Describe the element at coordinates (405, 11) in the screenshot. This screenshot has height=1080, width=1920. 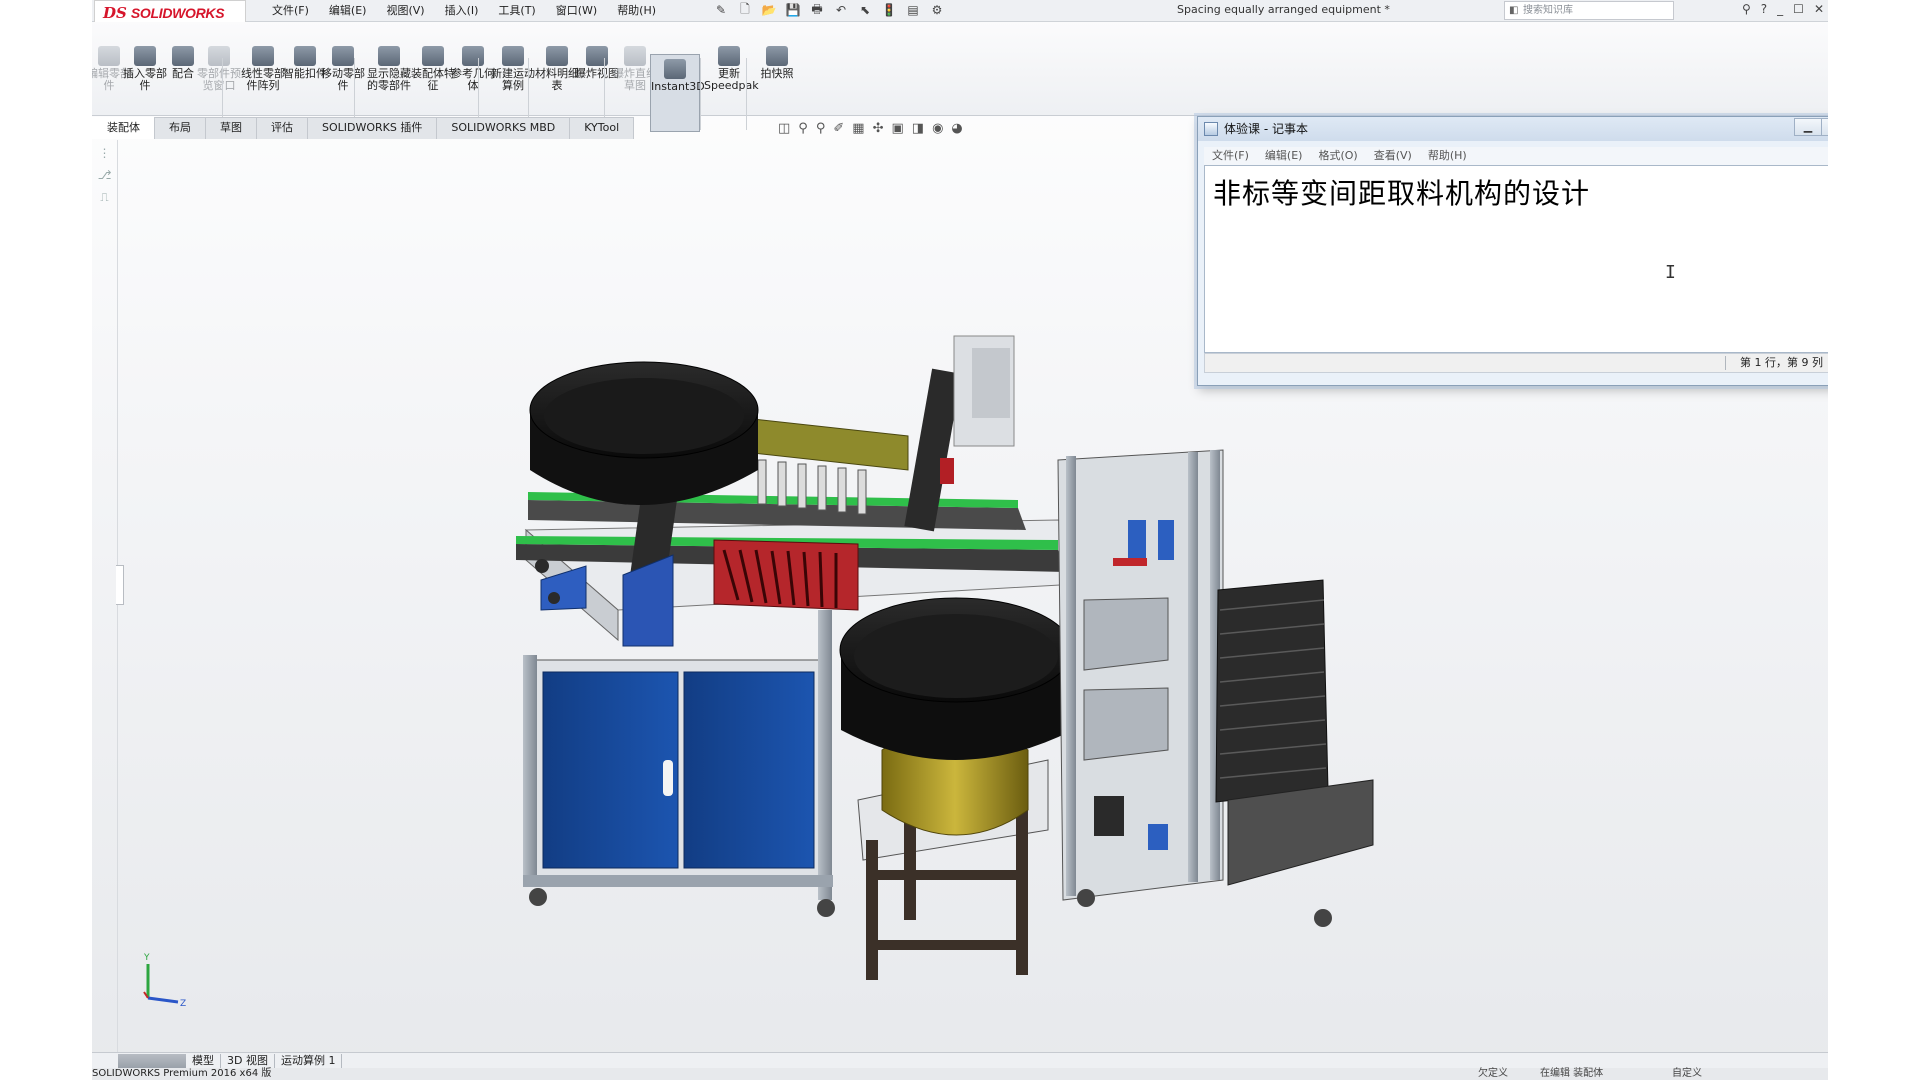
I see `menu-view: 视图(V)` at that location.